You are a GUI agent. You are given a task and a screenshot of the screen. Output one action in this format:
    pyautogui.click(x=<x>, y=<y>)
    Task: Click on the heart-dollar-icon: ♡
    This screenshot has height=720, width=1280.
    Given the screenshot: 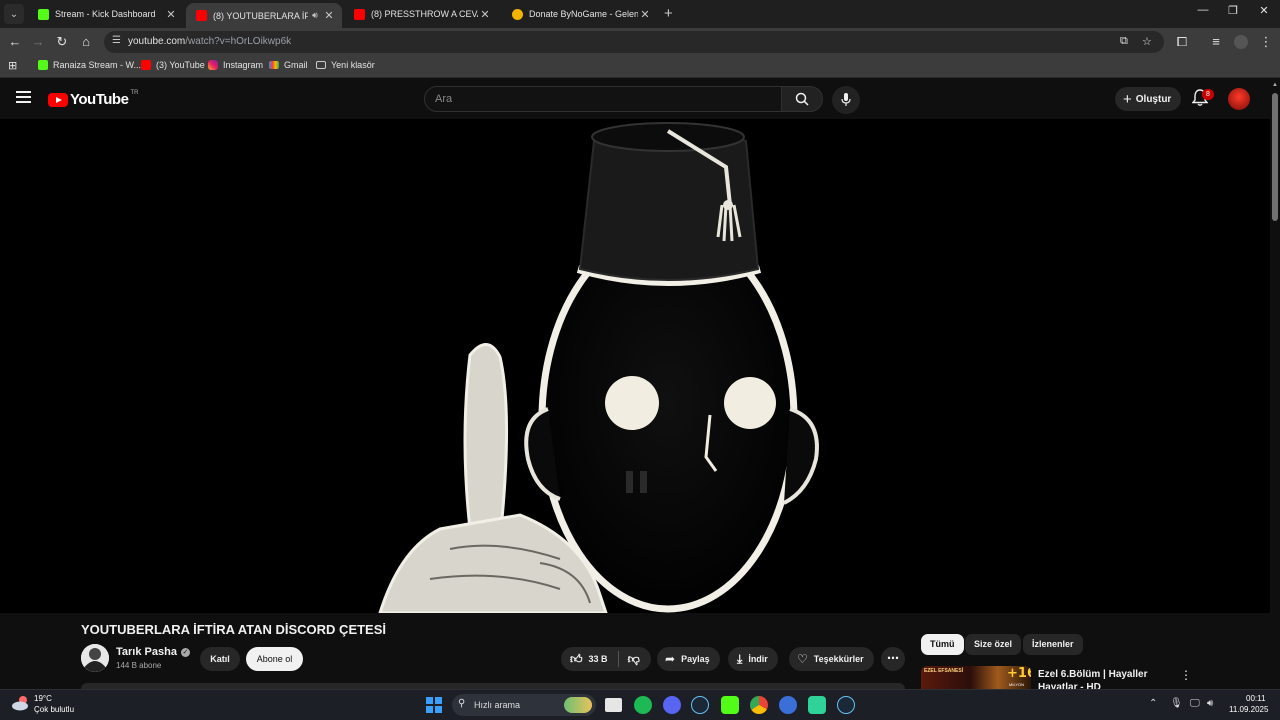 What is the action you would take?
    pyautogui.click(x=802, y=659)
    